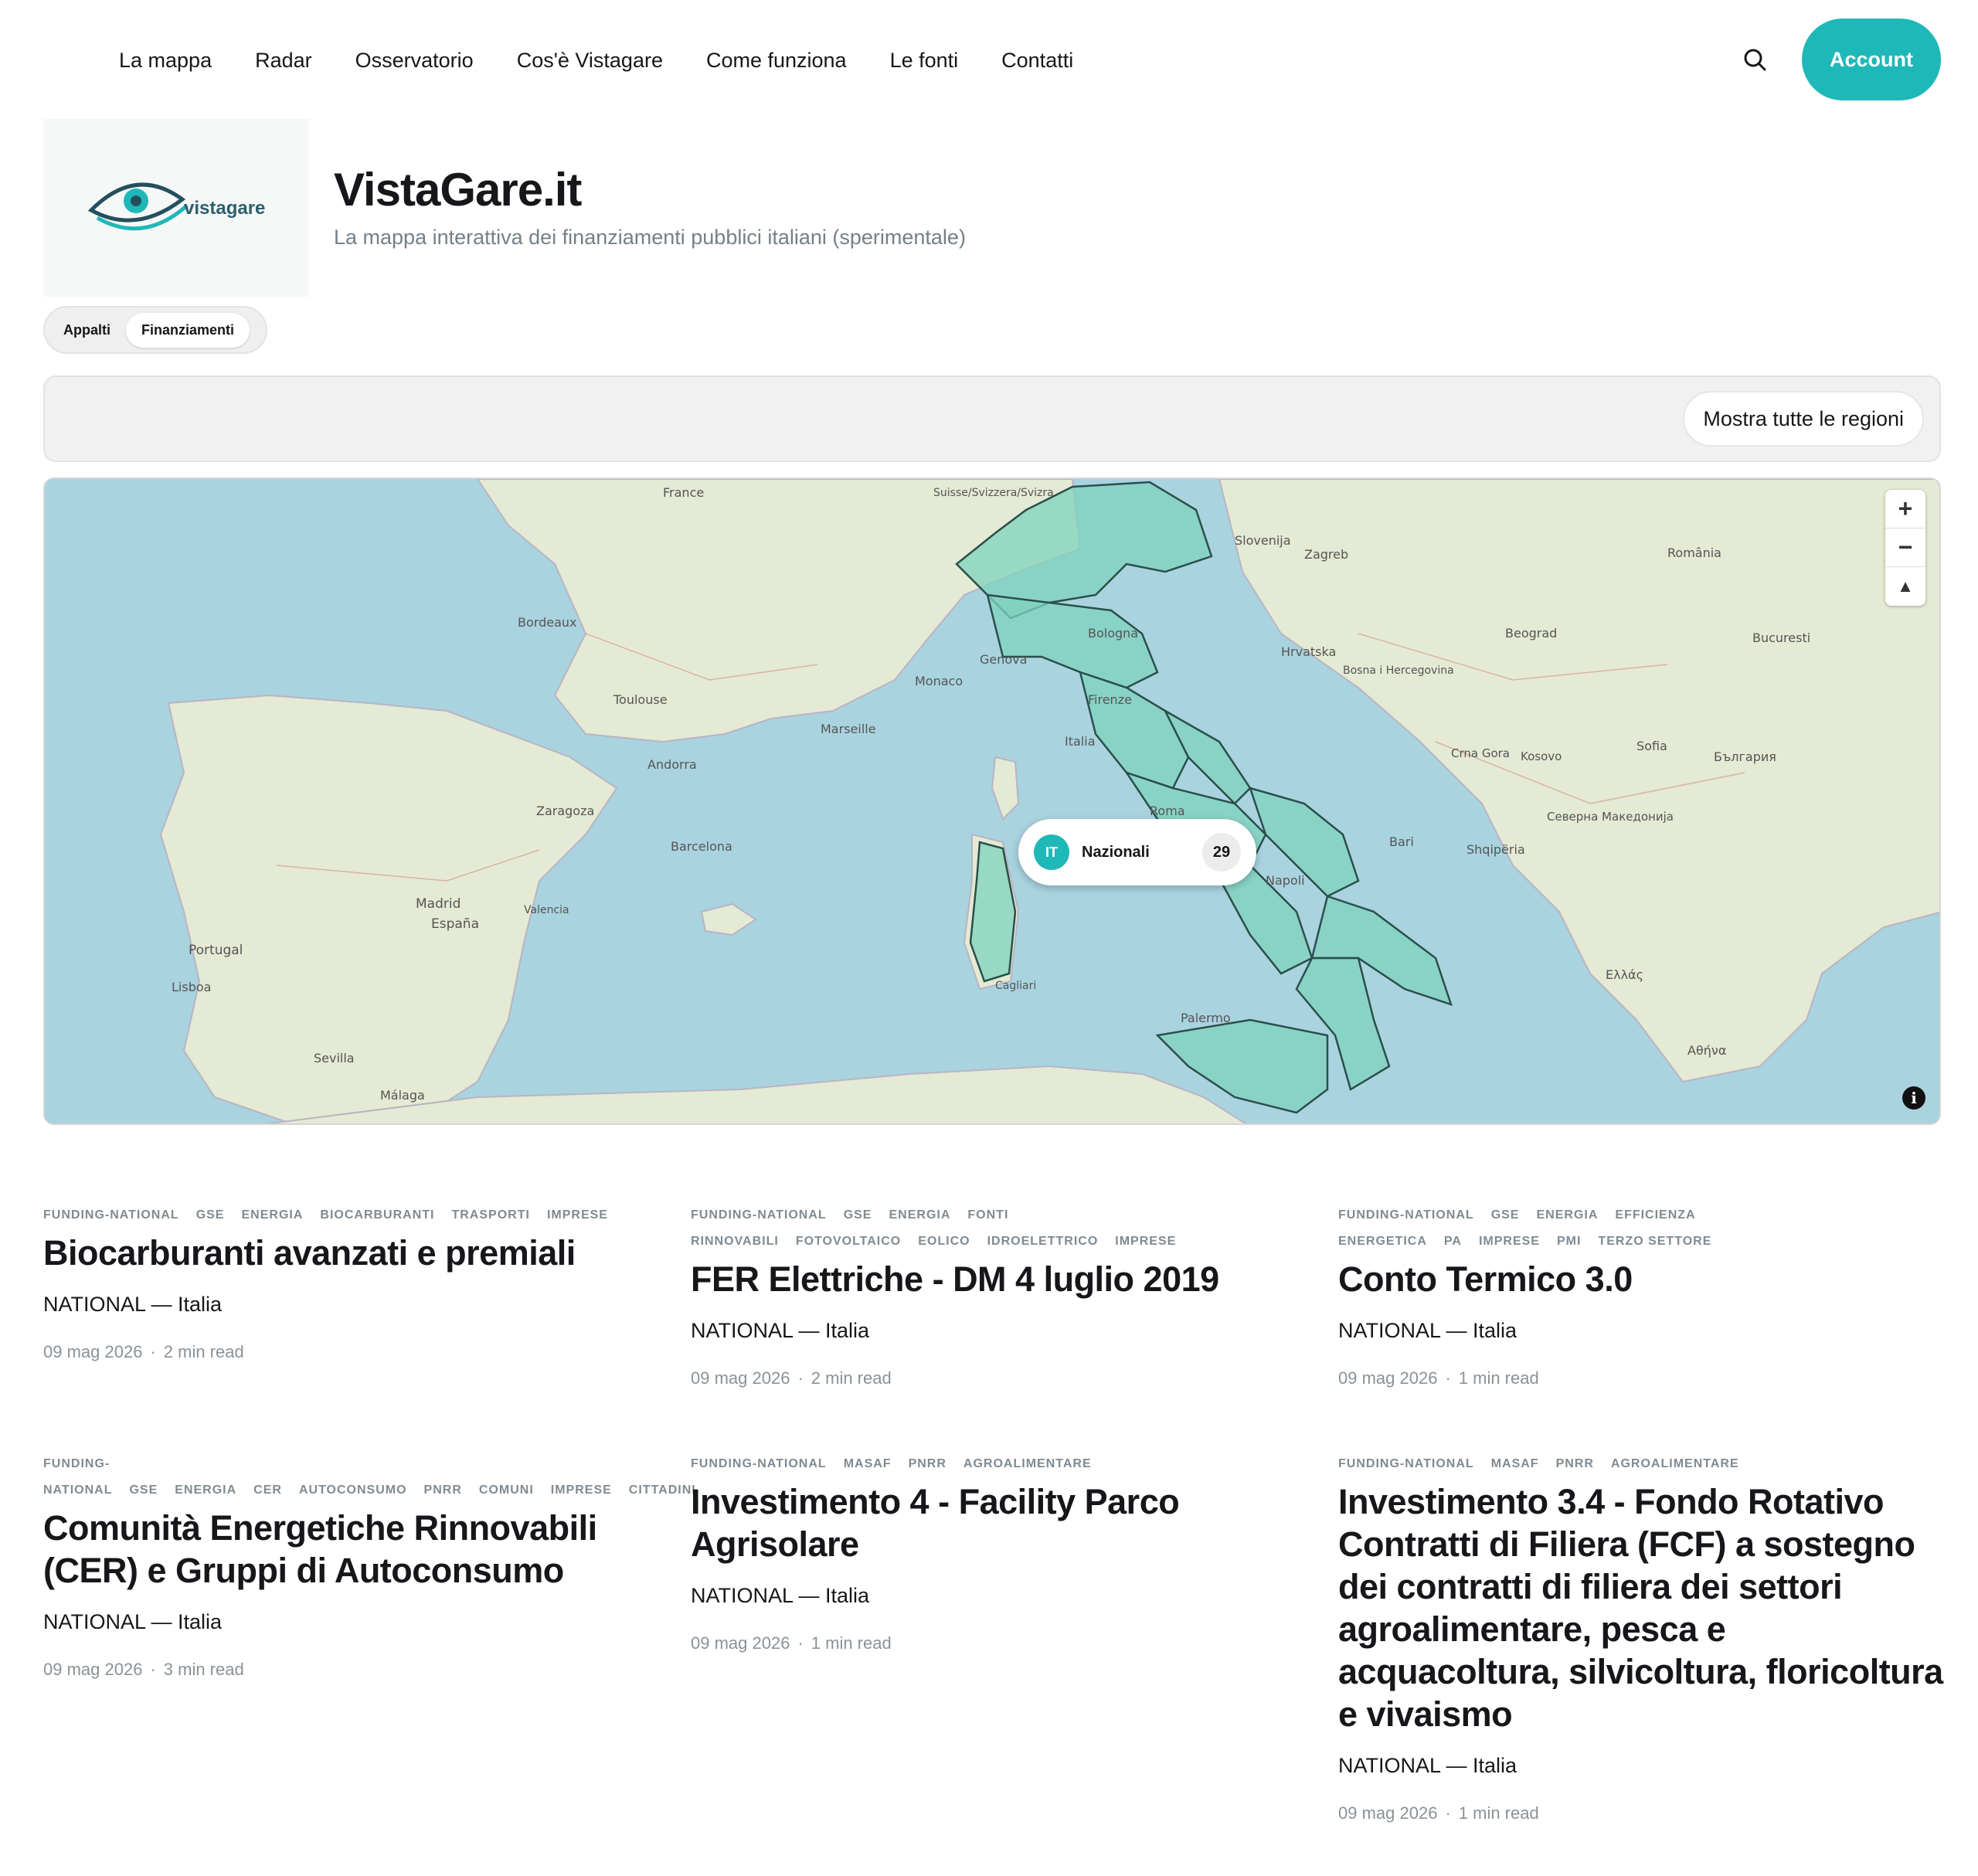  What do you see at coordinates (1221, 853) in the screenshot?
I see `marker-count: 29` at bounding box center [1221, 853].